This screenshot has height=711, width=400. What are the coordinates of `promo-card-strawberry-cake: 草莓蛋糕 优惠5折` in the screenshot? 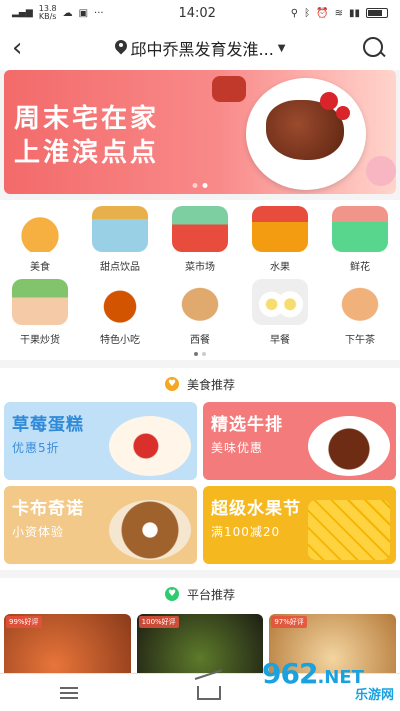 It's located at (100, 441).